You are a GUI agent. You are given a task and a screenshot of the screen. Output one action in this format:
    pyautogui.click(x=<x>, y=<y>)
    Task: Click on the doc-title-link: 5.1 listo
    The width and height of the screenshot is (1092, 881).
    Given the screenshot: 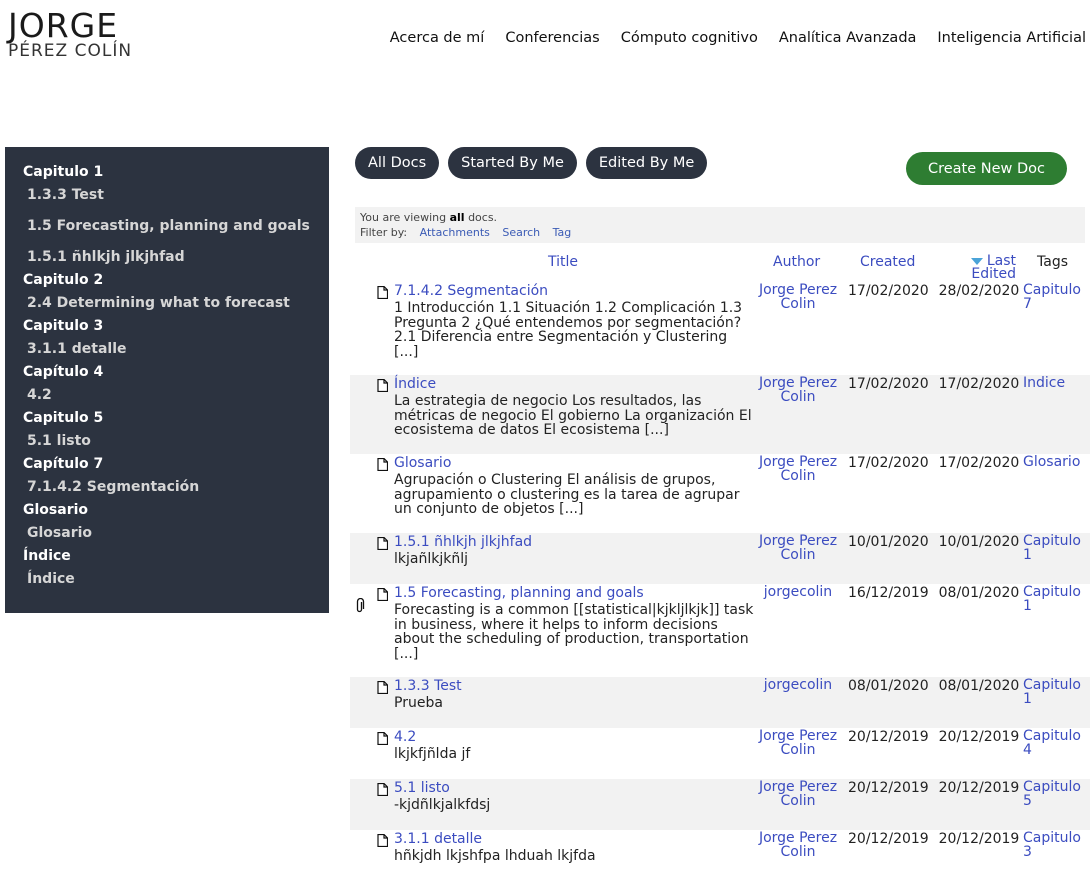 What is the action you would take?
    pyautogui.click(x=574, y=788)
    